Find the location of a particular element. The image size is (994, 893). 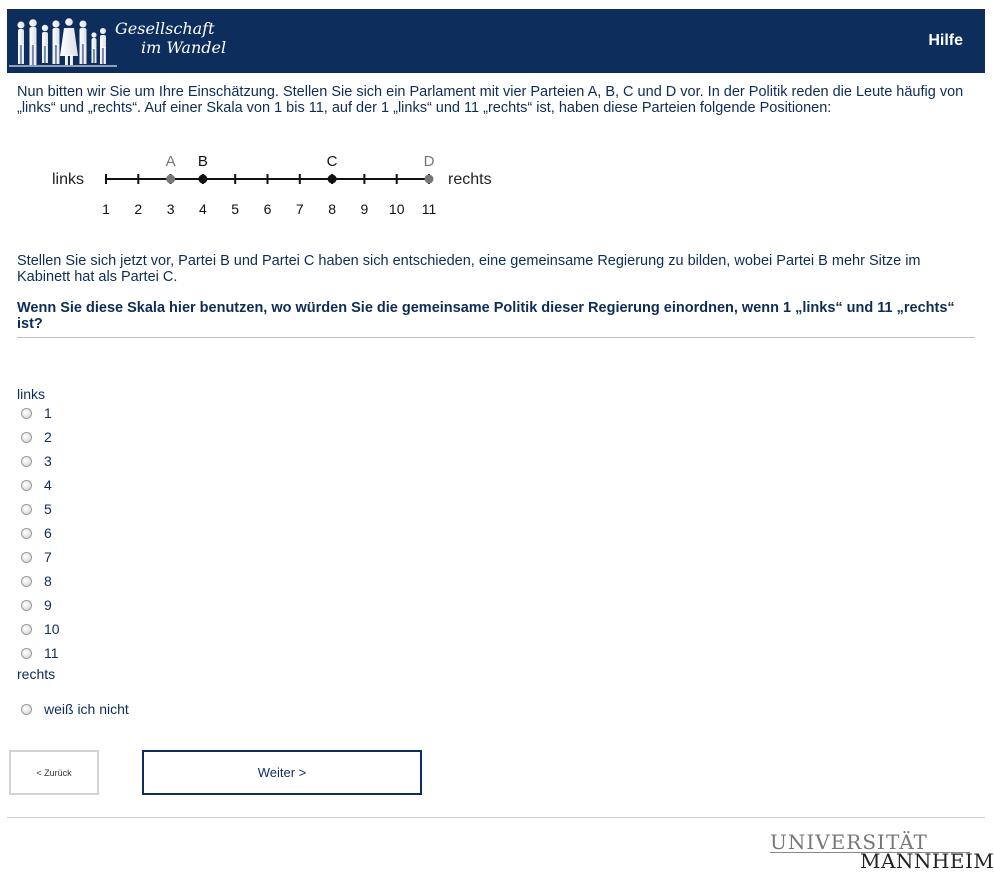

radio-option-6: 6 is located at coordinates (36, 533).